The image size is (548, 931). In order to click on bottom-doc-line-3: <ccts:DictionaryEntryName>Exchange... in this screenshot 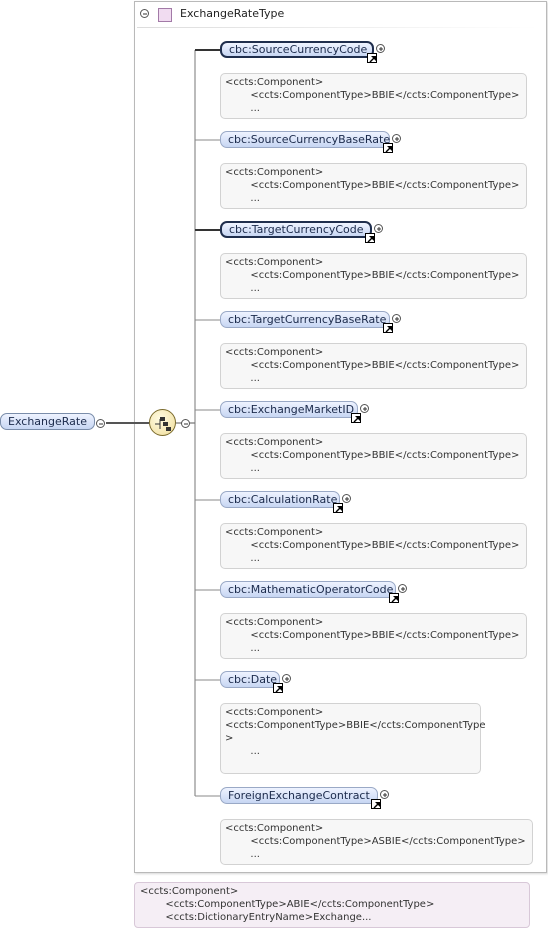, I will do `click(256, 917)`.